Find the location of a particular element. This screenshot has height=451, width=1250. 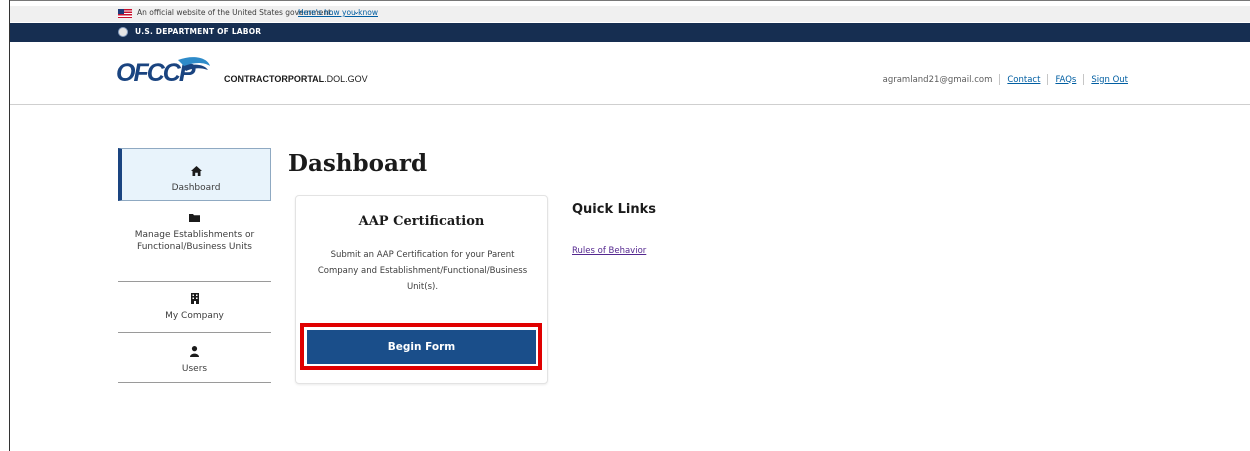

building-icon is located at coordinates (194, 300).